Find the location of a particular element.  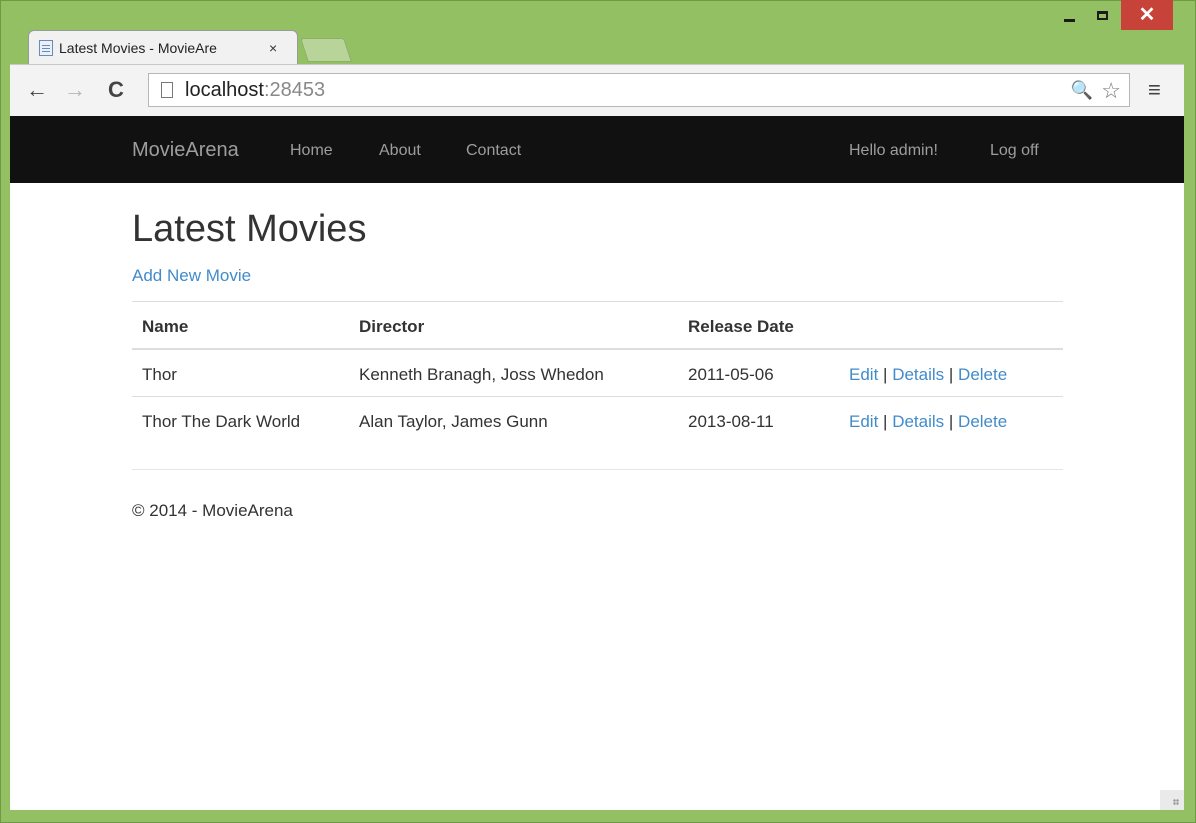

table-top-border is located at coordinates (597, 301).